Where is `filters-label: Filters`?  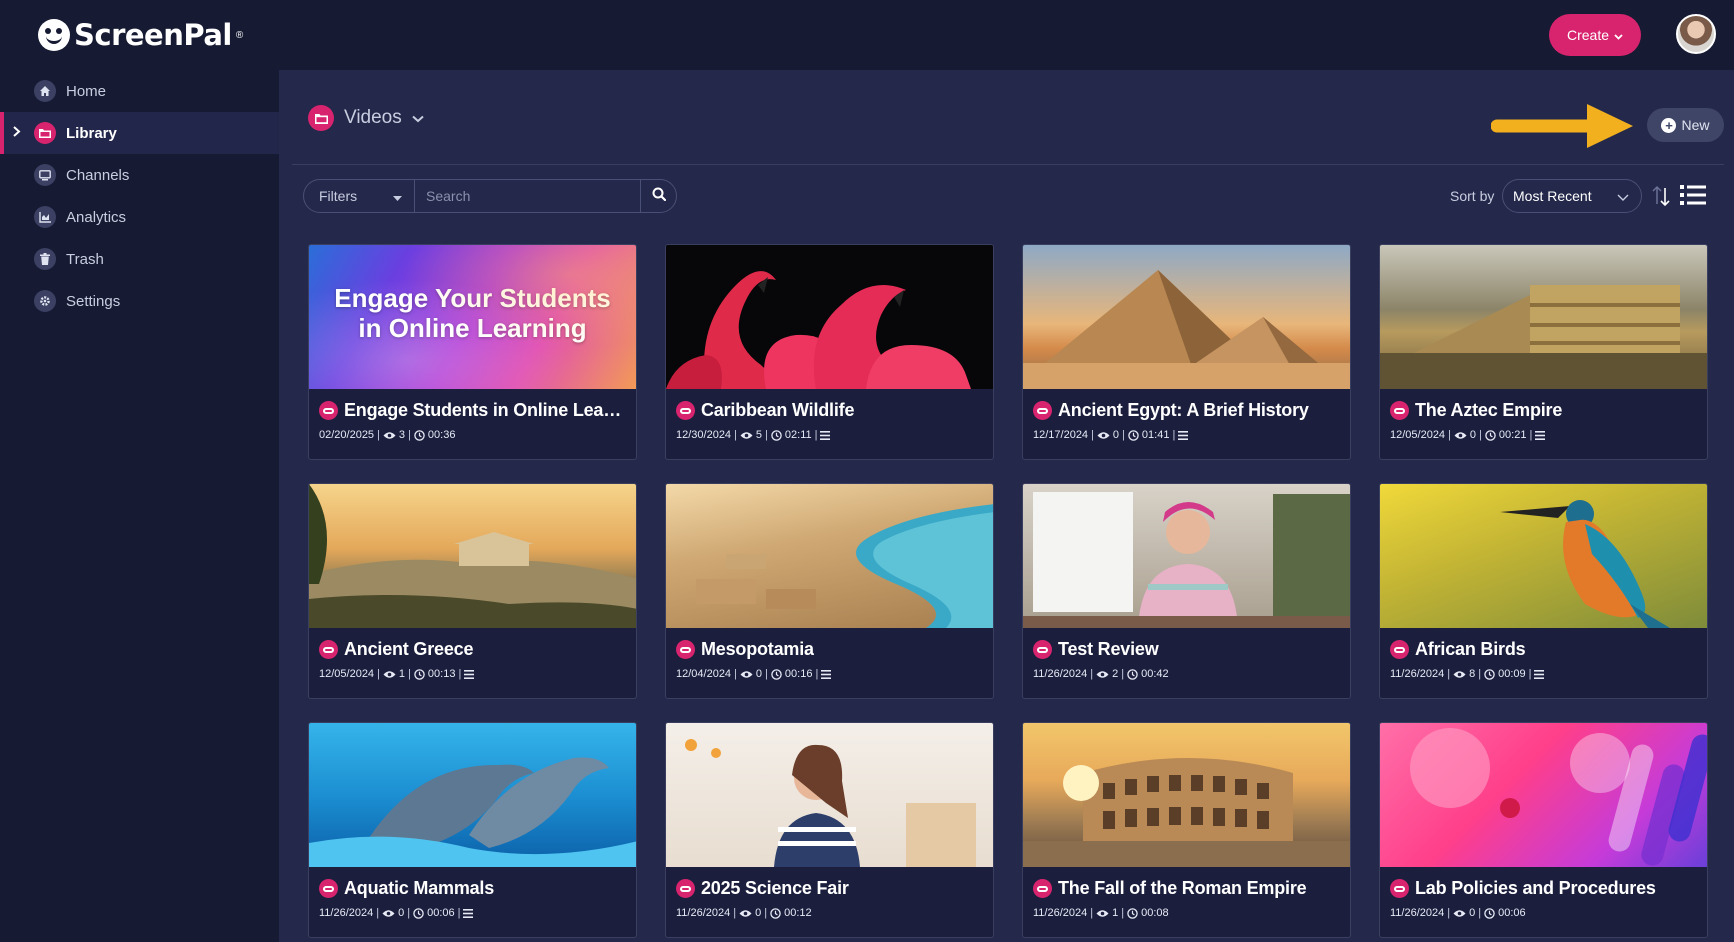
filters-label: Filters is located at coordinates (338, 196).